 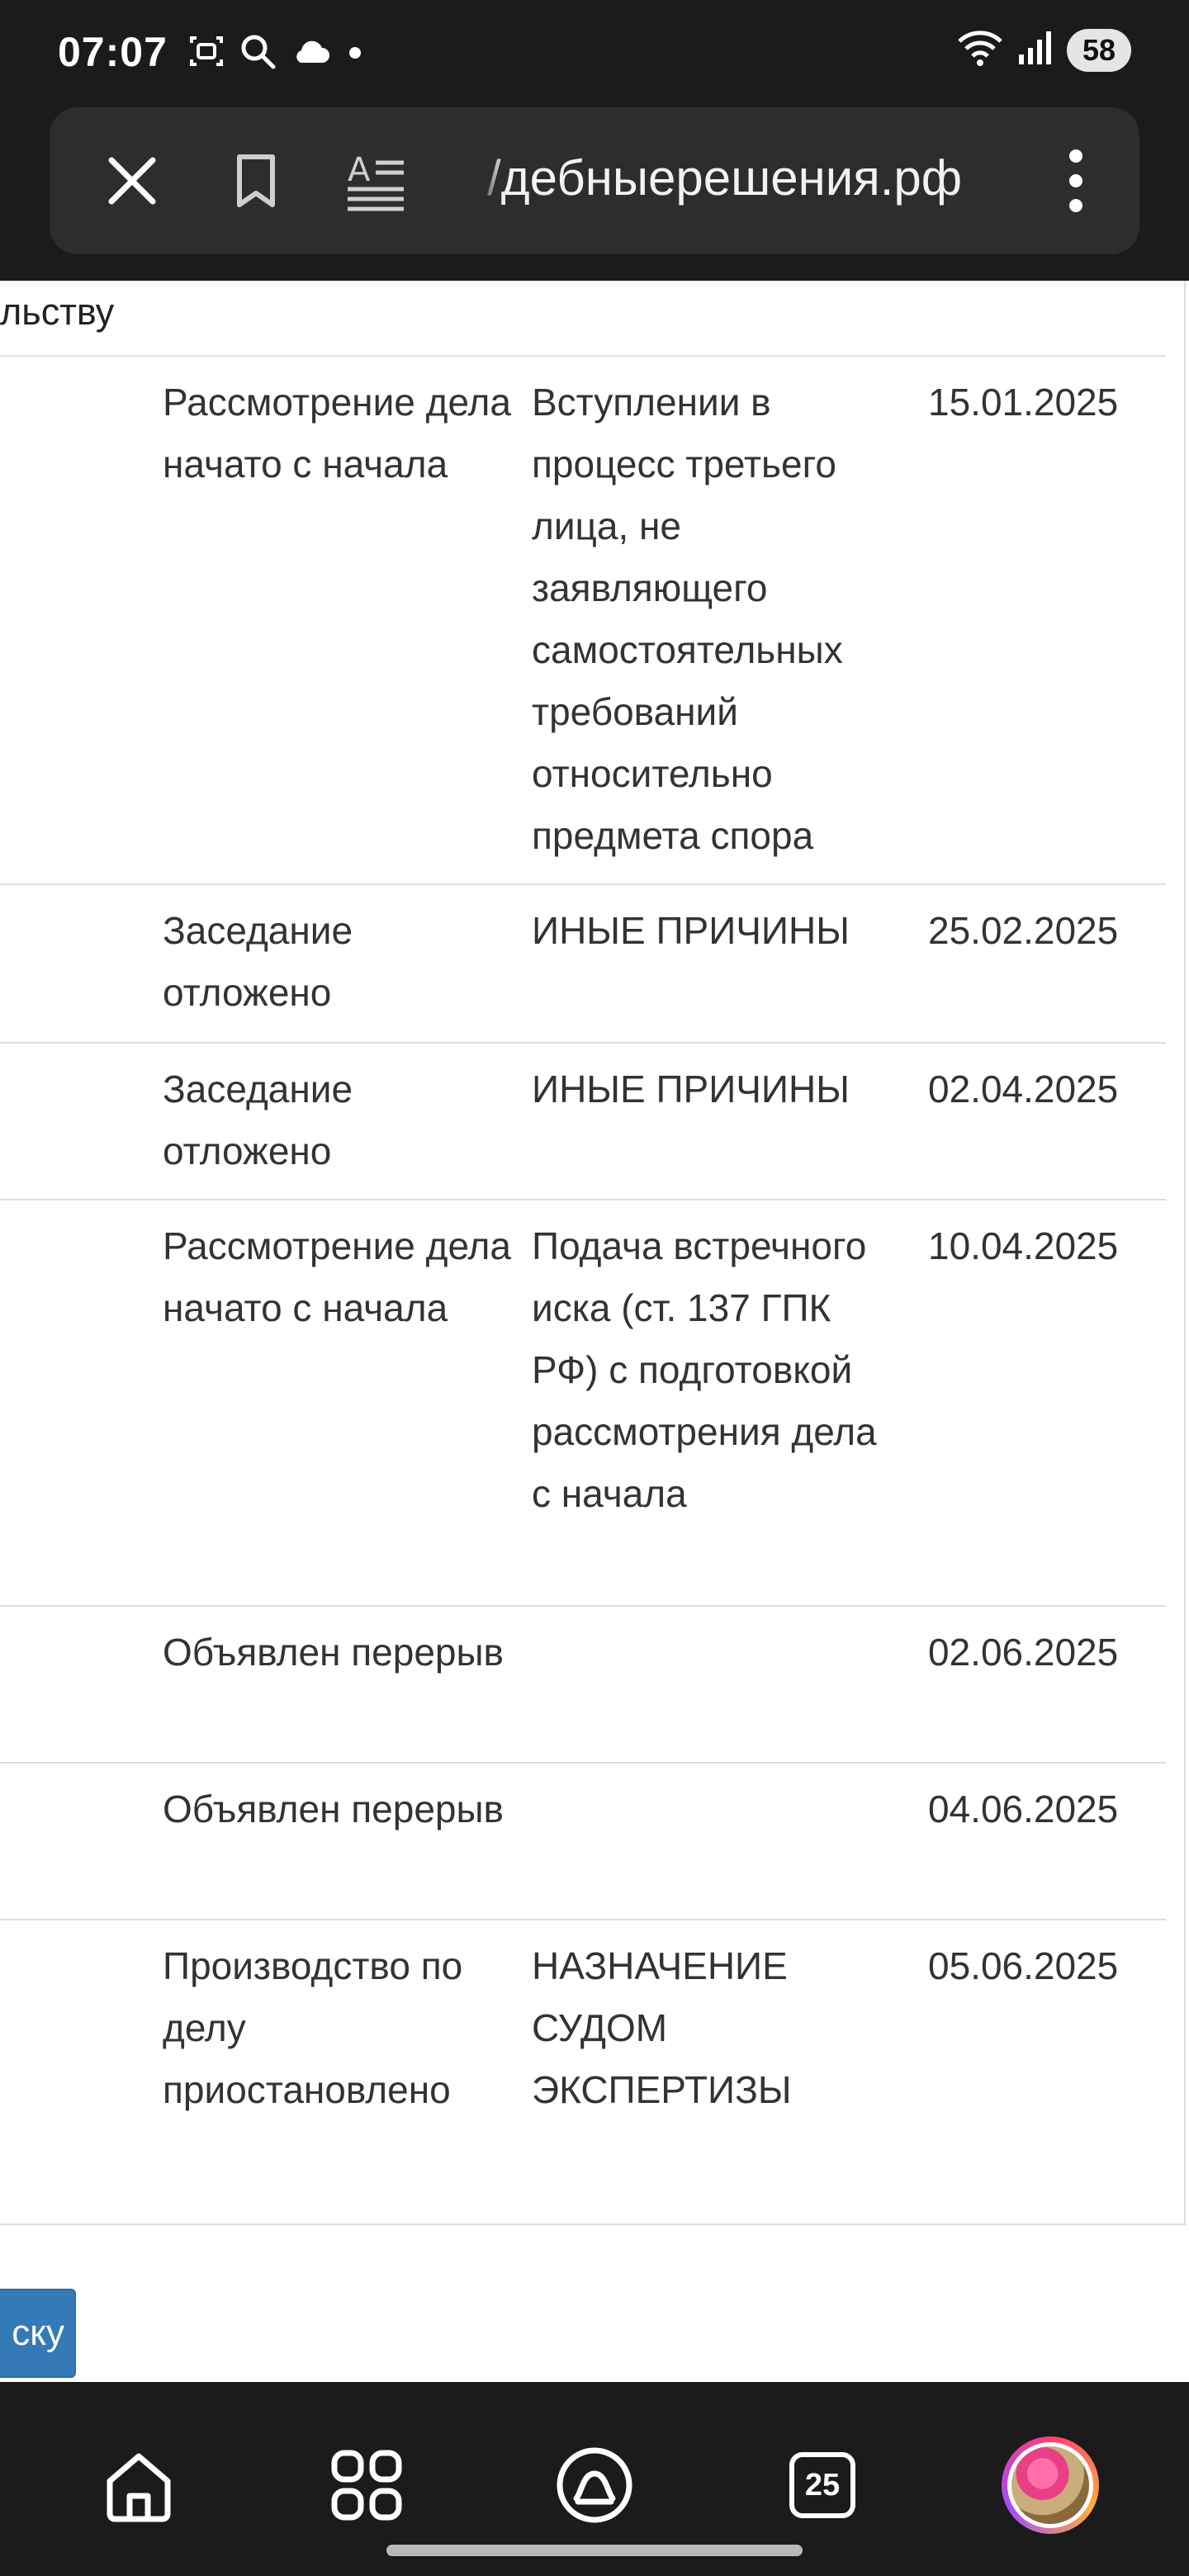 What do you see at coordinates (38, 2333) in the screenshot?
I see `action-button: ску` at bounding box center [38, 2333].